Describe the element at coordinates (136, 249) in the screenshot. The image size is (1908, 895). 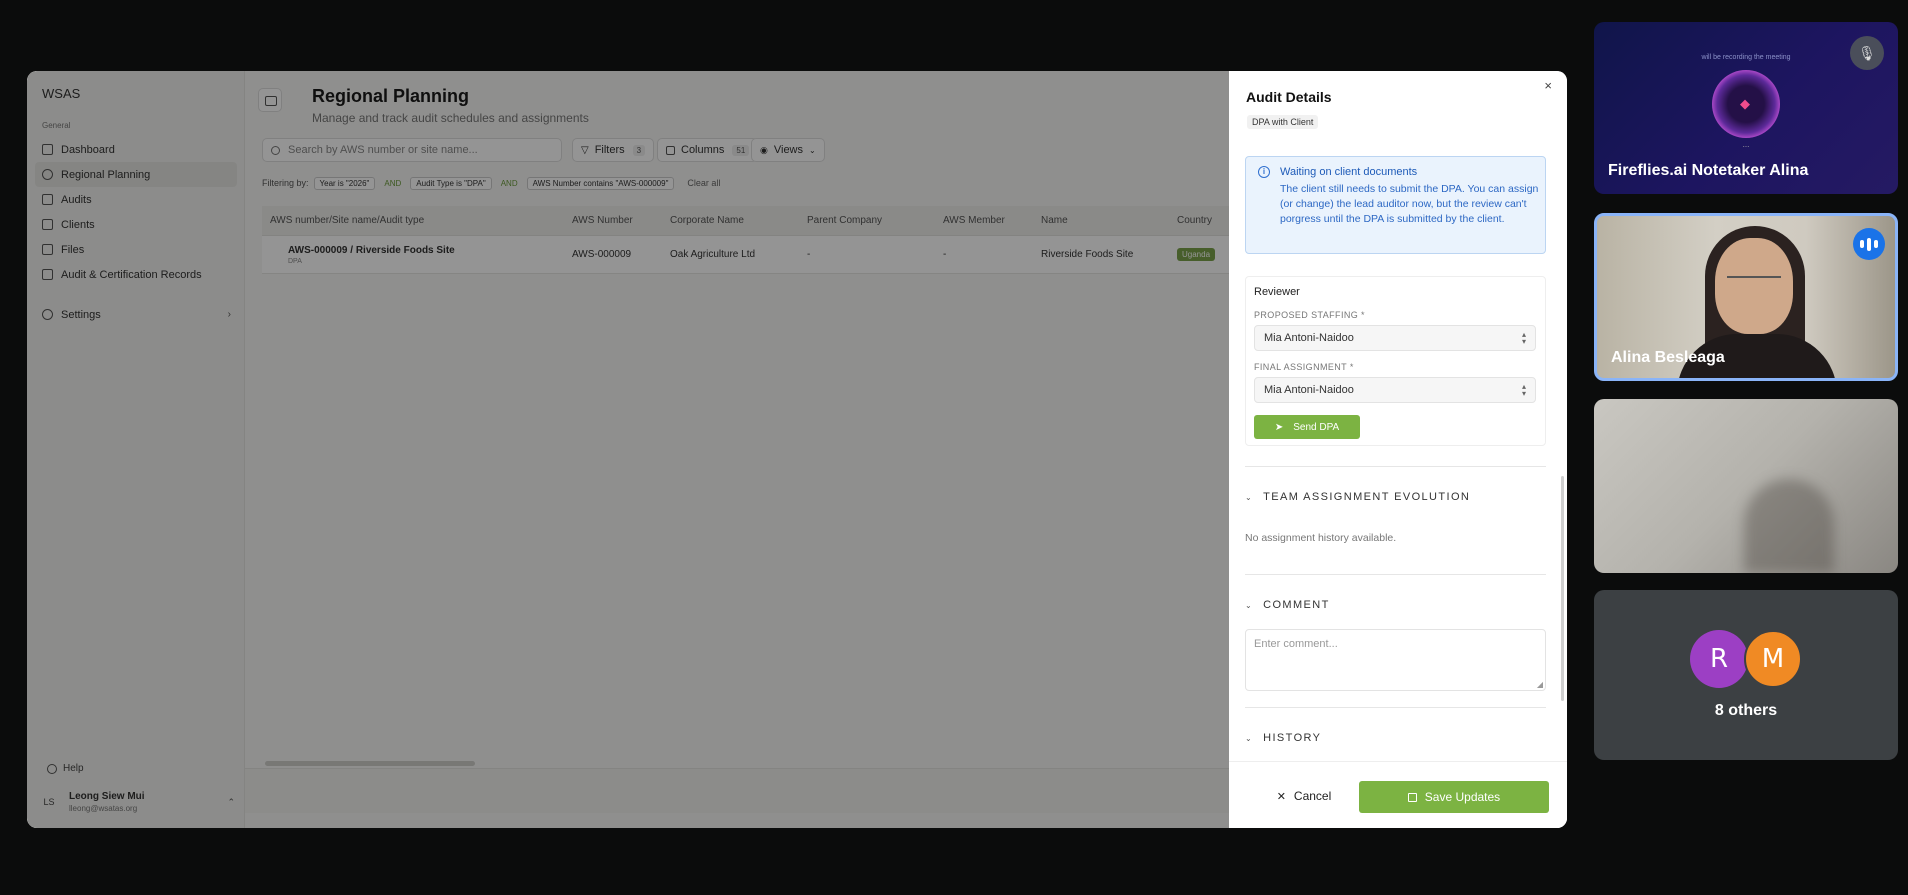
I see `sidebar-item-files: Files` at that location.